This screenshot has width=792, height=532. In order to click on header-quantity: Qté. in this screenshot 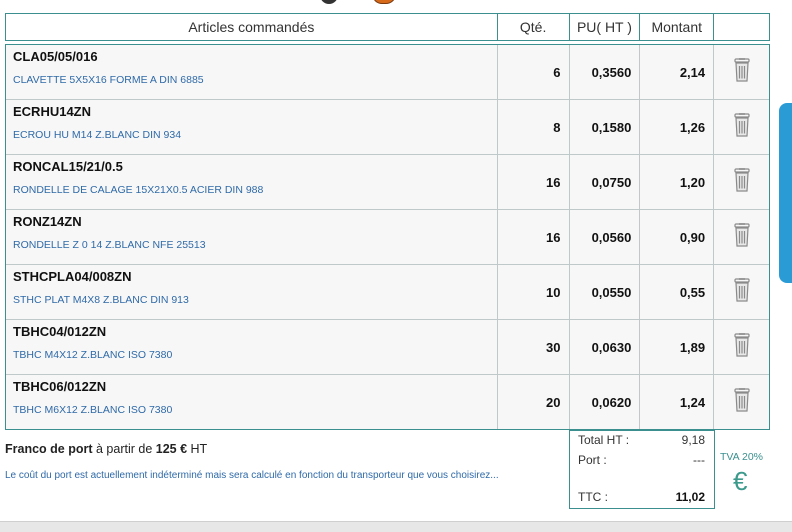, I will do `click(534, 27)`.